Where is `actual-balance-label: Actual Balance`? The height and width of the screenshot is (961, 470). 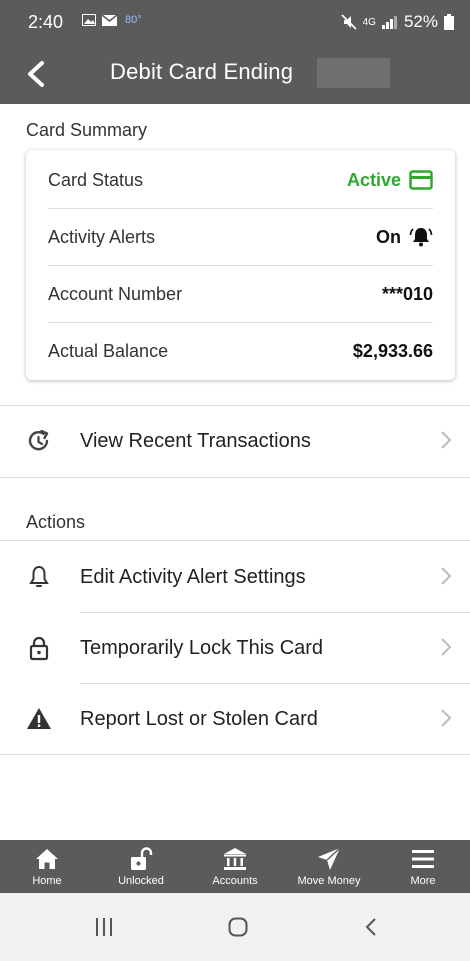
actual-balance-label: Actual Balance is located at coordinates (108, 351).